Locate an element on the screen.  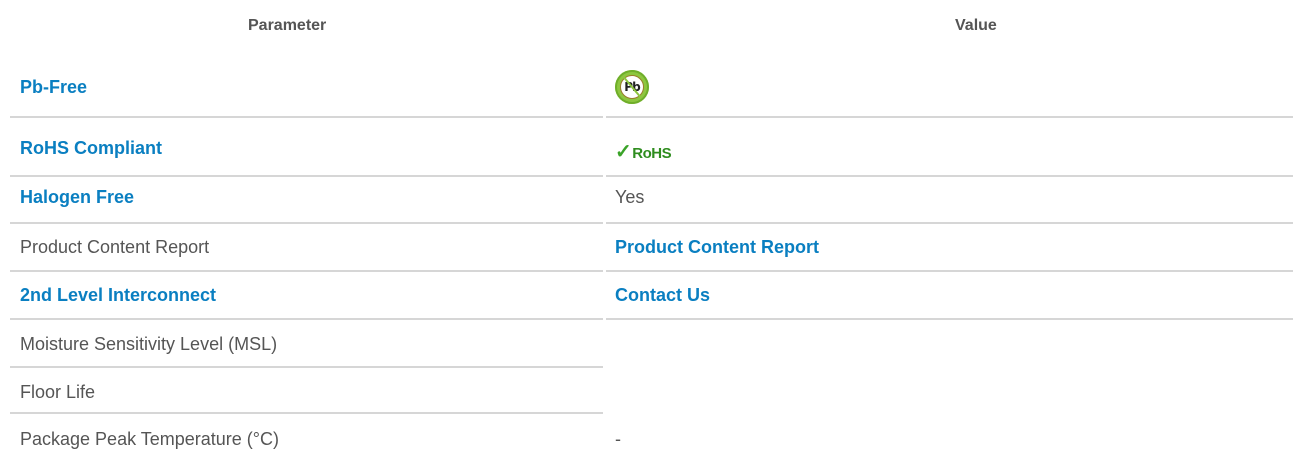
param-moisture-sensitivity-level: Moisture Sensitivity Level (MSL) is located at coordinates (149, 344).